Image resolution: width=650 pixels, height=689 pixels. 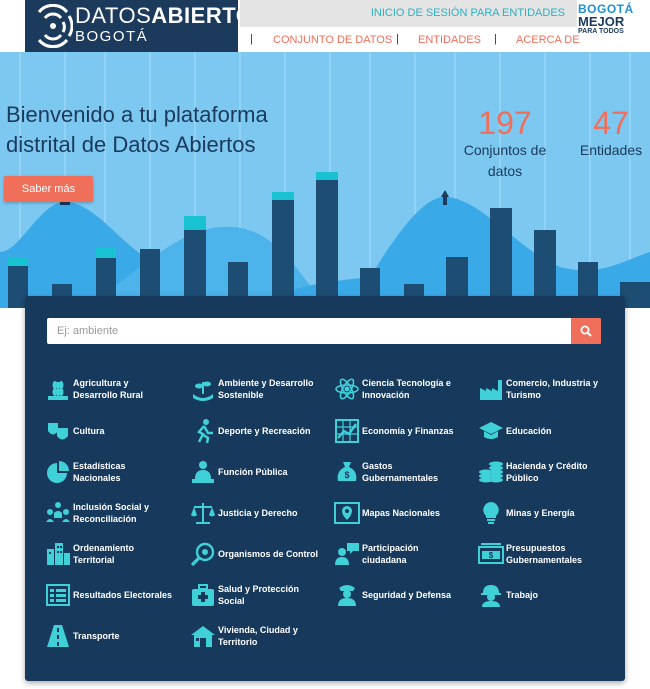 I want to click on category-label-line2: Sostenible, so click(x=241, y=395).